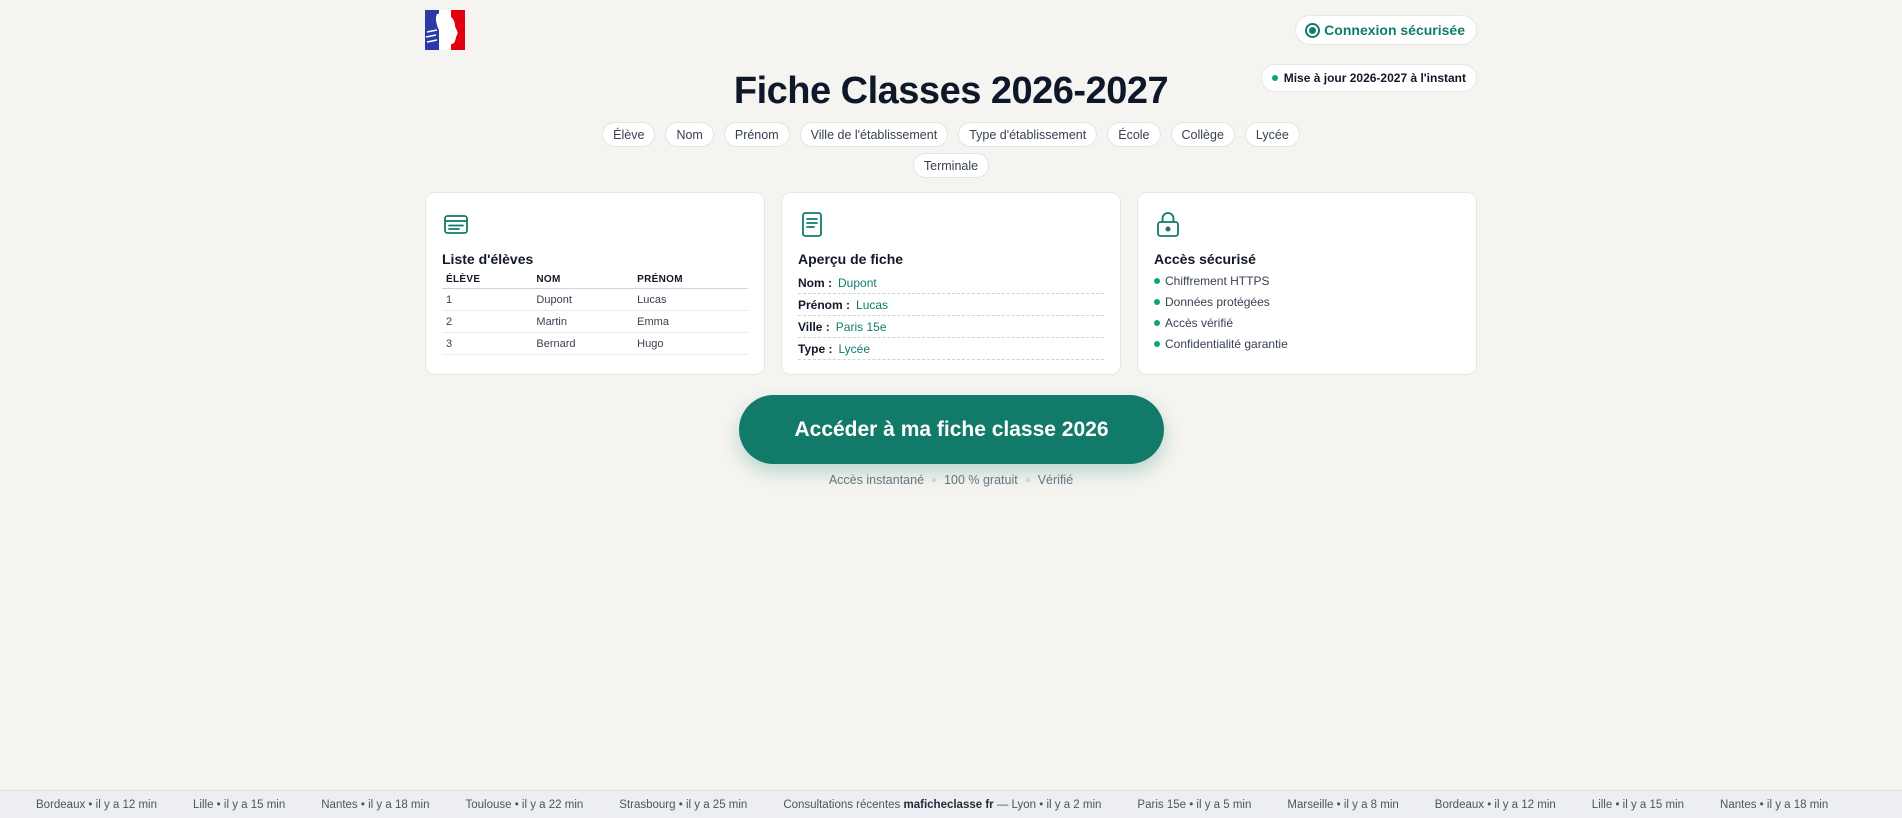  What do you see at coordinates (815, 283) in the screenshot?
I see `field-label: Nom :` at bounding box center [815, 283].